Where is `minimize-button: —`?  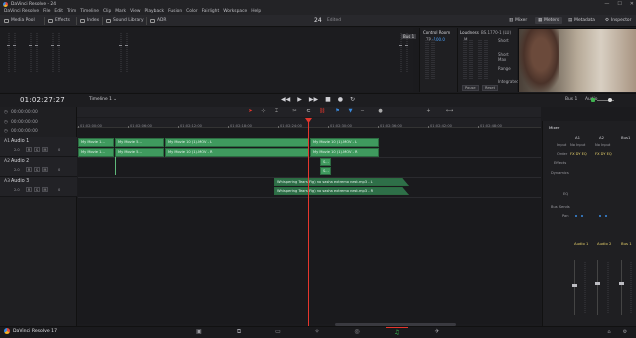 minimize-button: — is located at coordinates (606, 4).